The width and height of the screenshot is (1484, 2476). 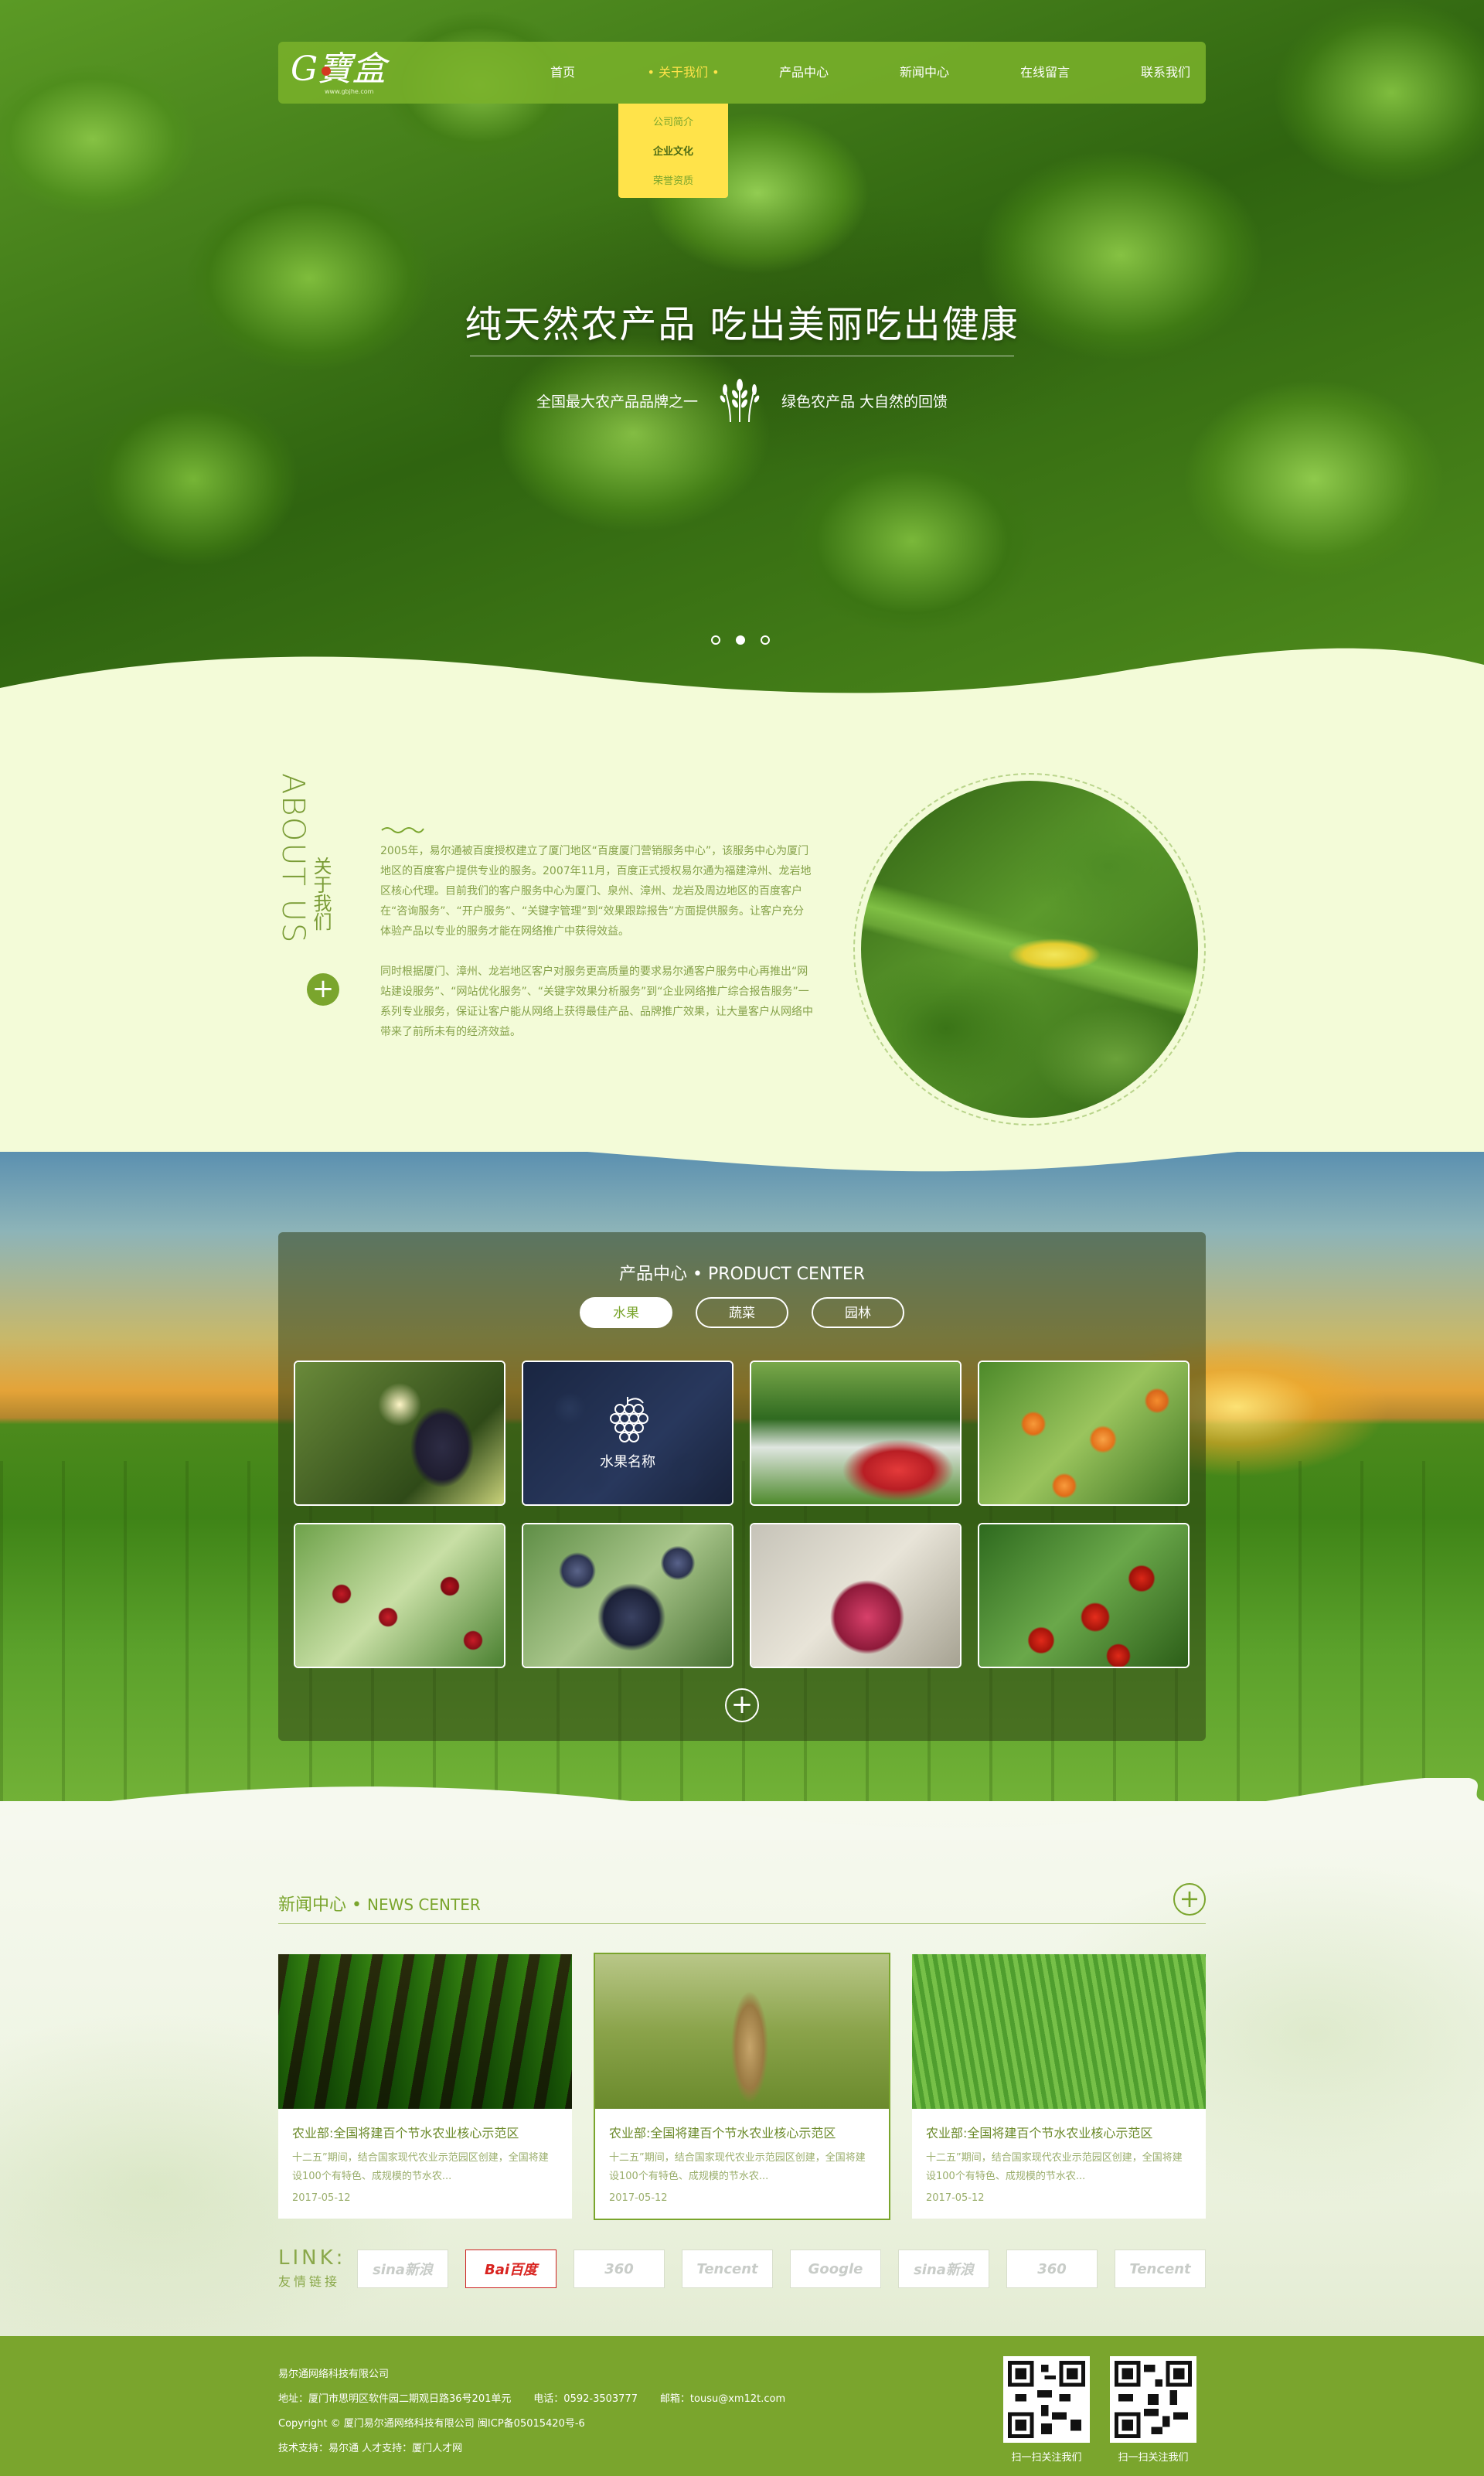 I want to click on slider-dot-active, so click(x=740, y=640).